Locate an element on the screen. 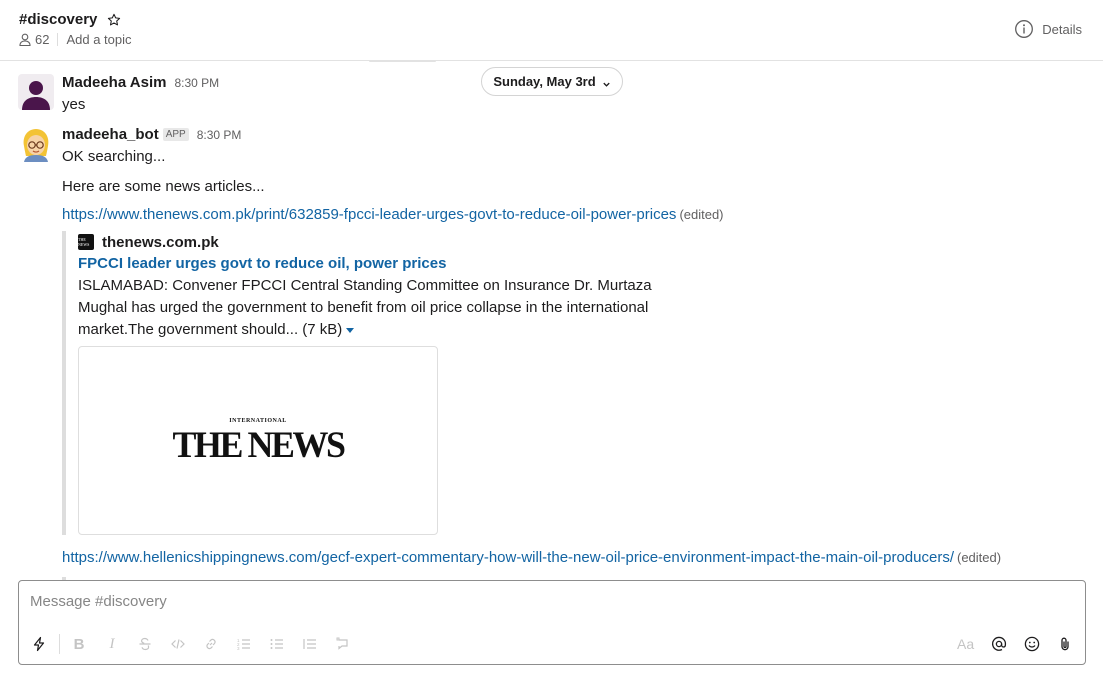  mention-icon is located at coordinates (999, 644).